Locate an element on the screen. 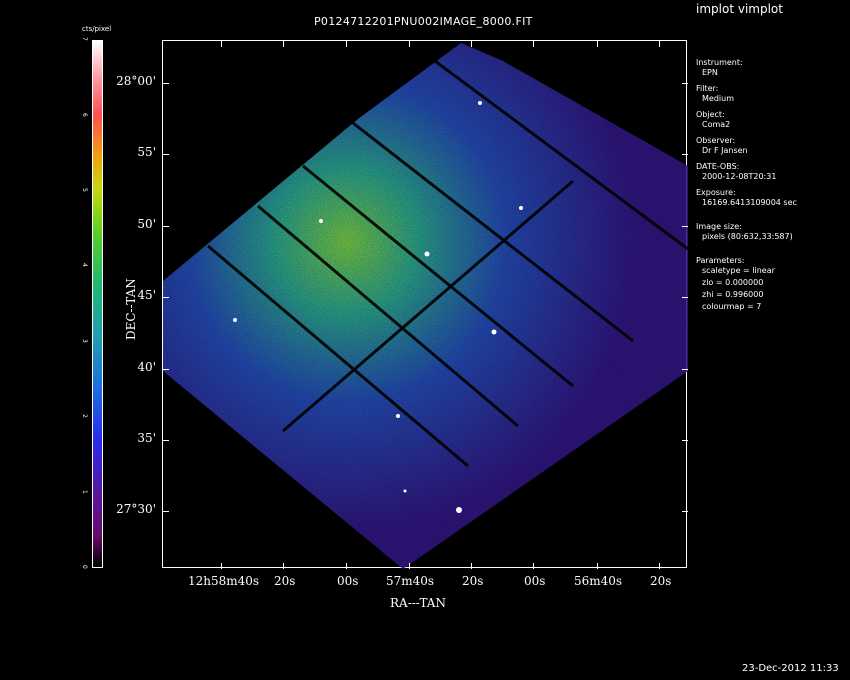 The width and height of the screenshot is (850, 680). image-size-value: pixels (80:632,33:587) is located at coordinates (747, 236).